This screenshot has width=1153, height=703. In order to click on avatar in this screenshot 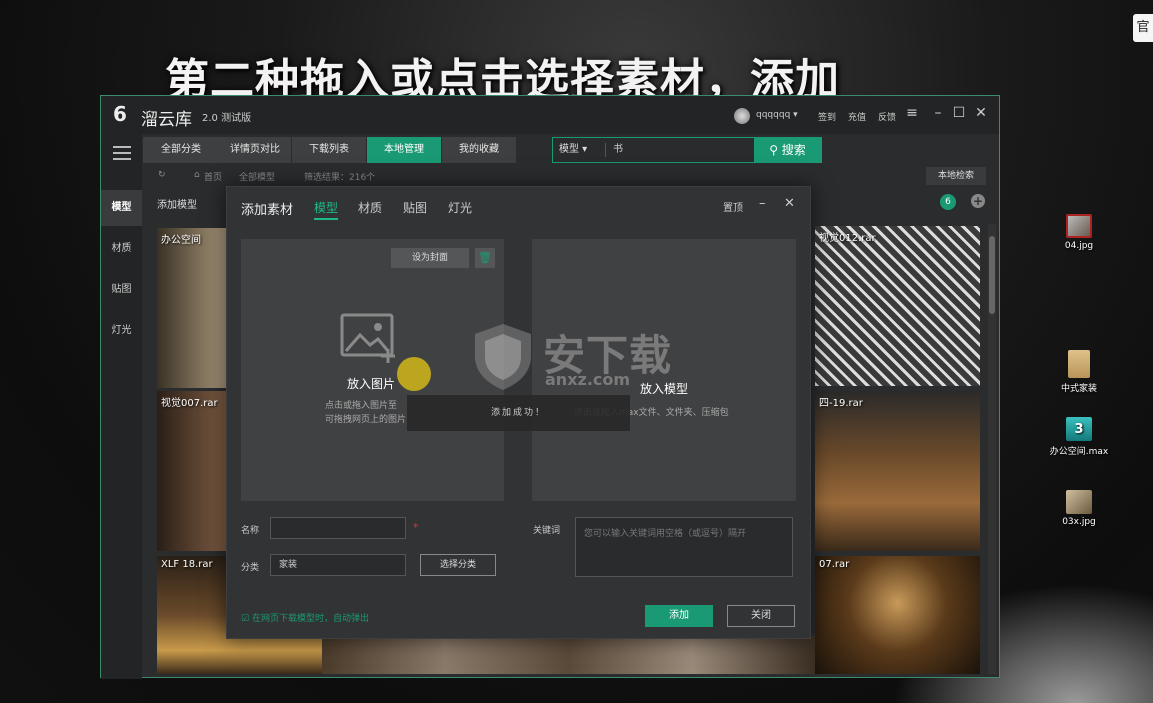, I will do `click(742, 116)`.